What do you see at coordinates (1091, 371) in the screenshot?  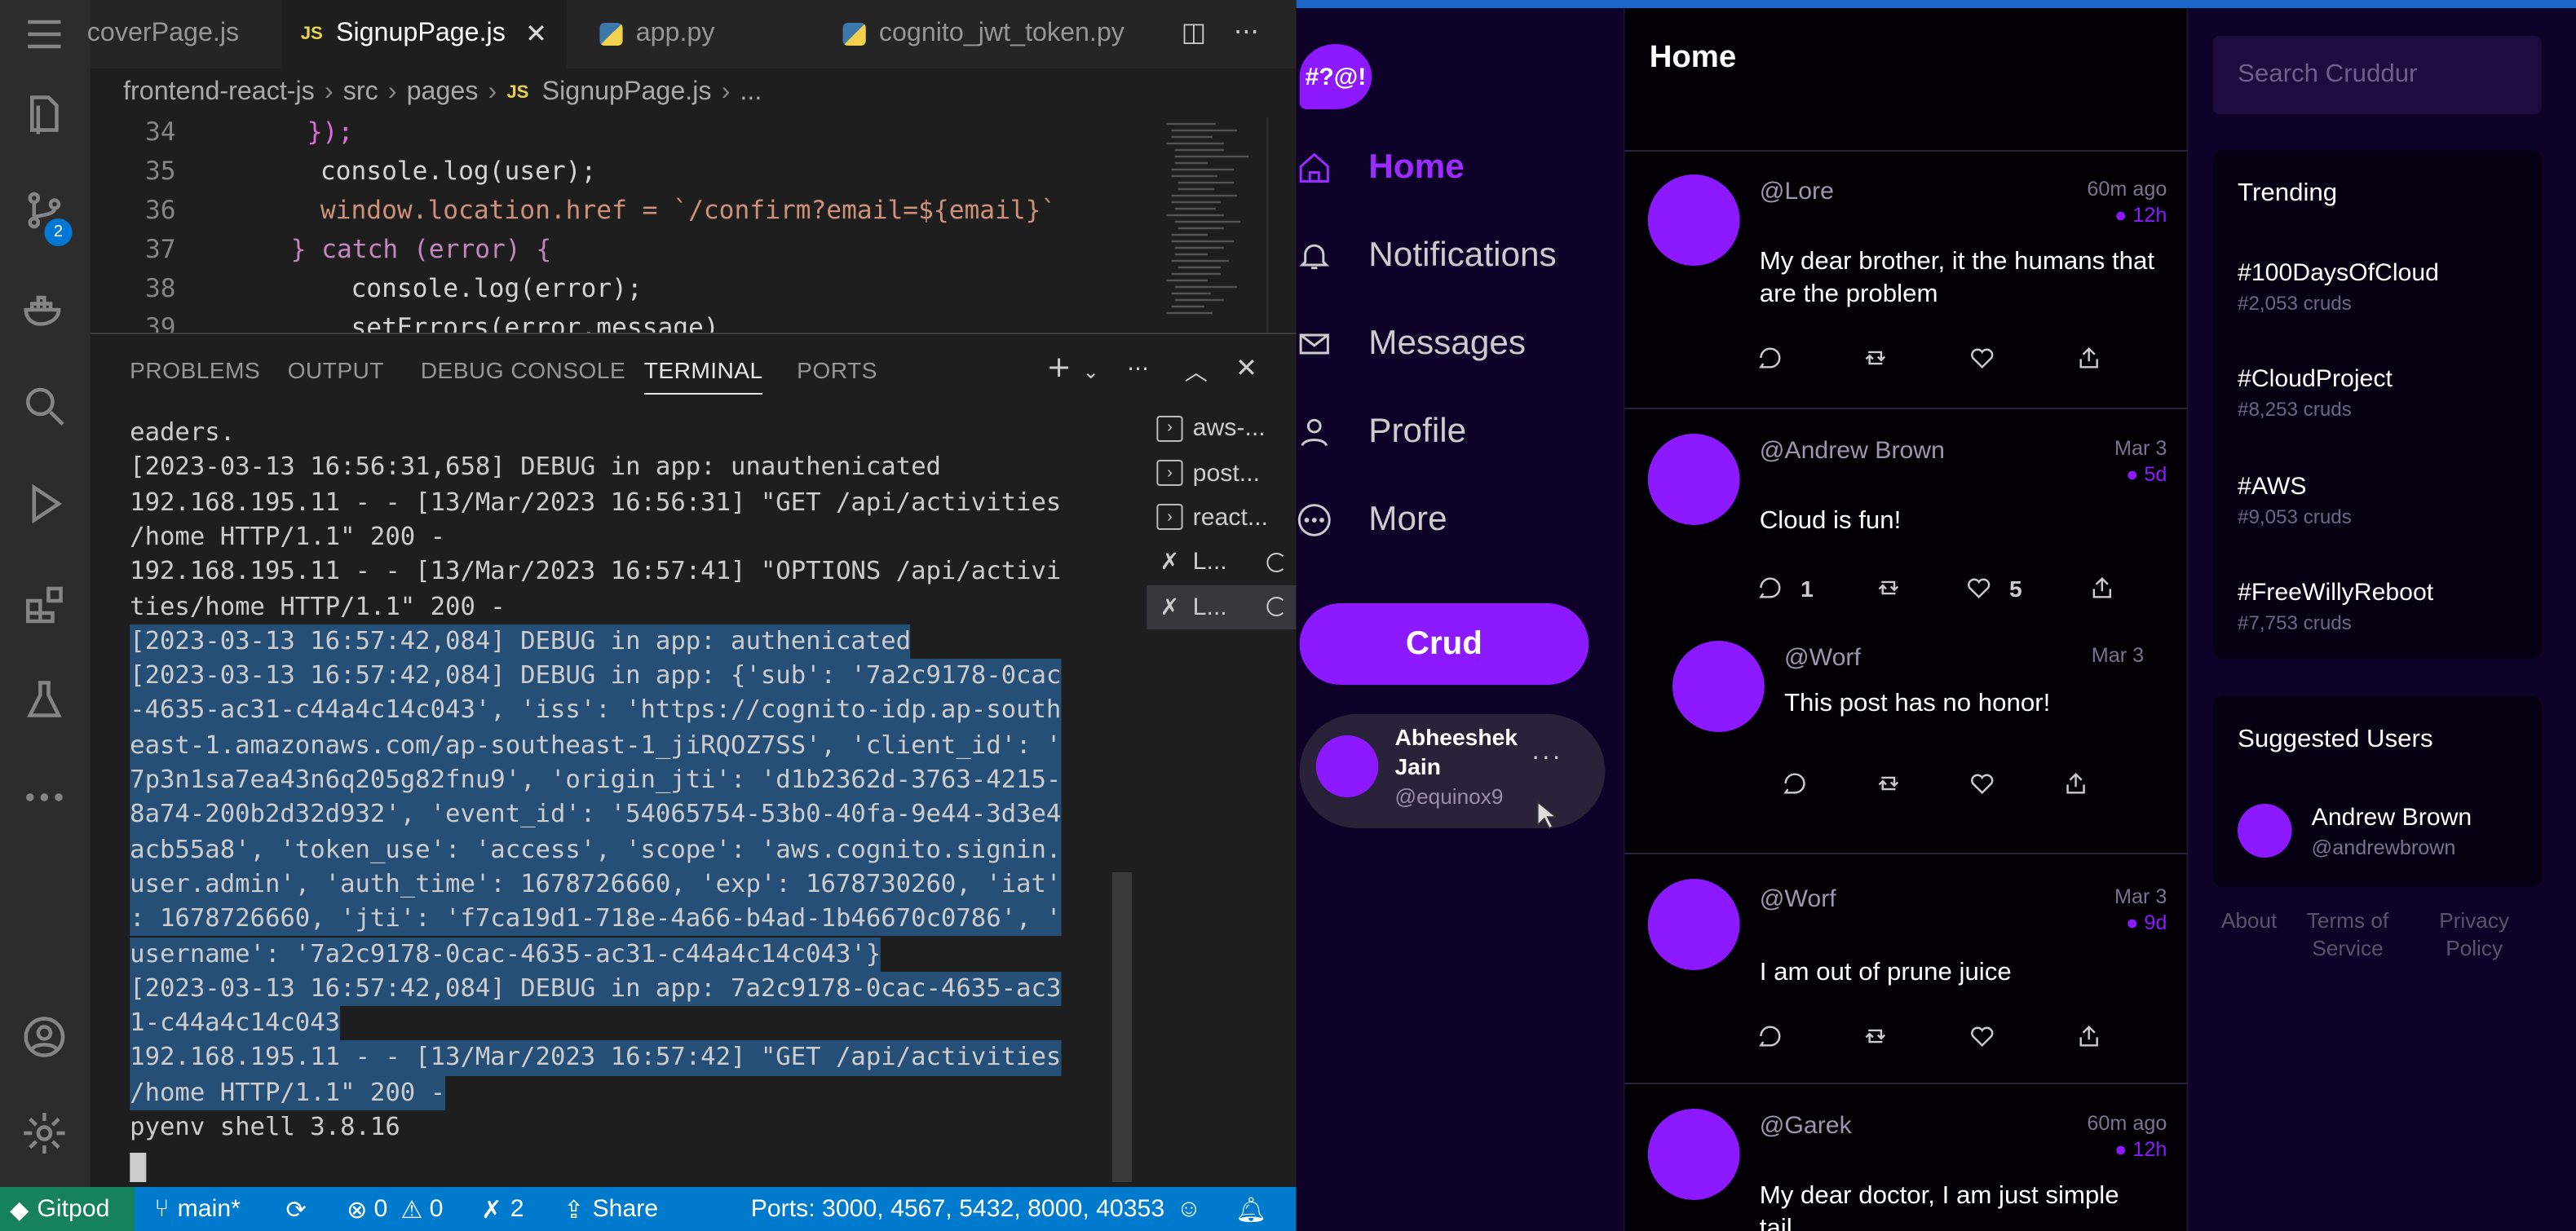 I see `chevron-down-icon: ⌄` at bounding box center [1091, 371].